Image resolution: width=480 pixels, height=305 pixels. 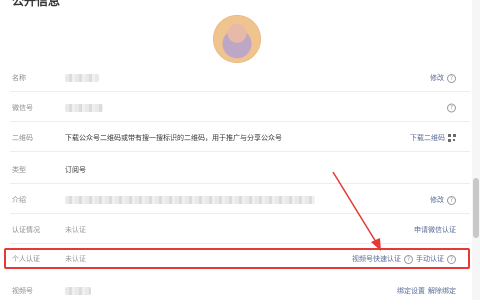 I want to click on annotation-arrow, so click(x=356, y=211).